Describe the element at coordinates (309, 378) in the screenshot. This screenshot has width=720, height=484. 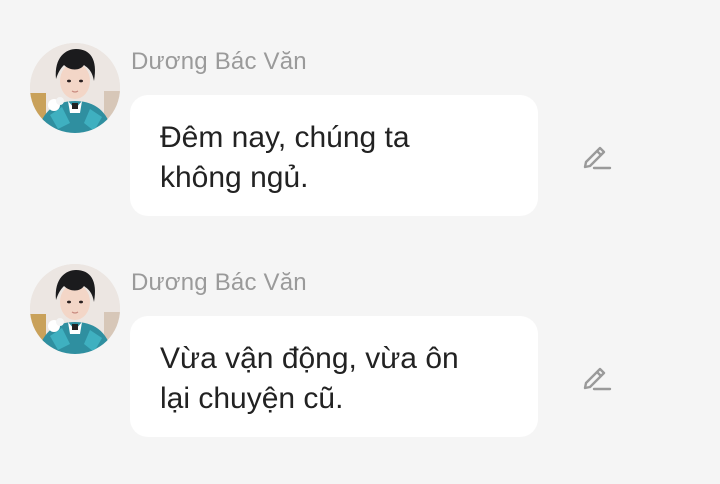
I see `message-text: Vừa vận động, vừa ôn lại chuyện cũ.` at that location.